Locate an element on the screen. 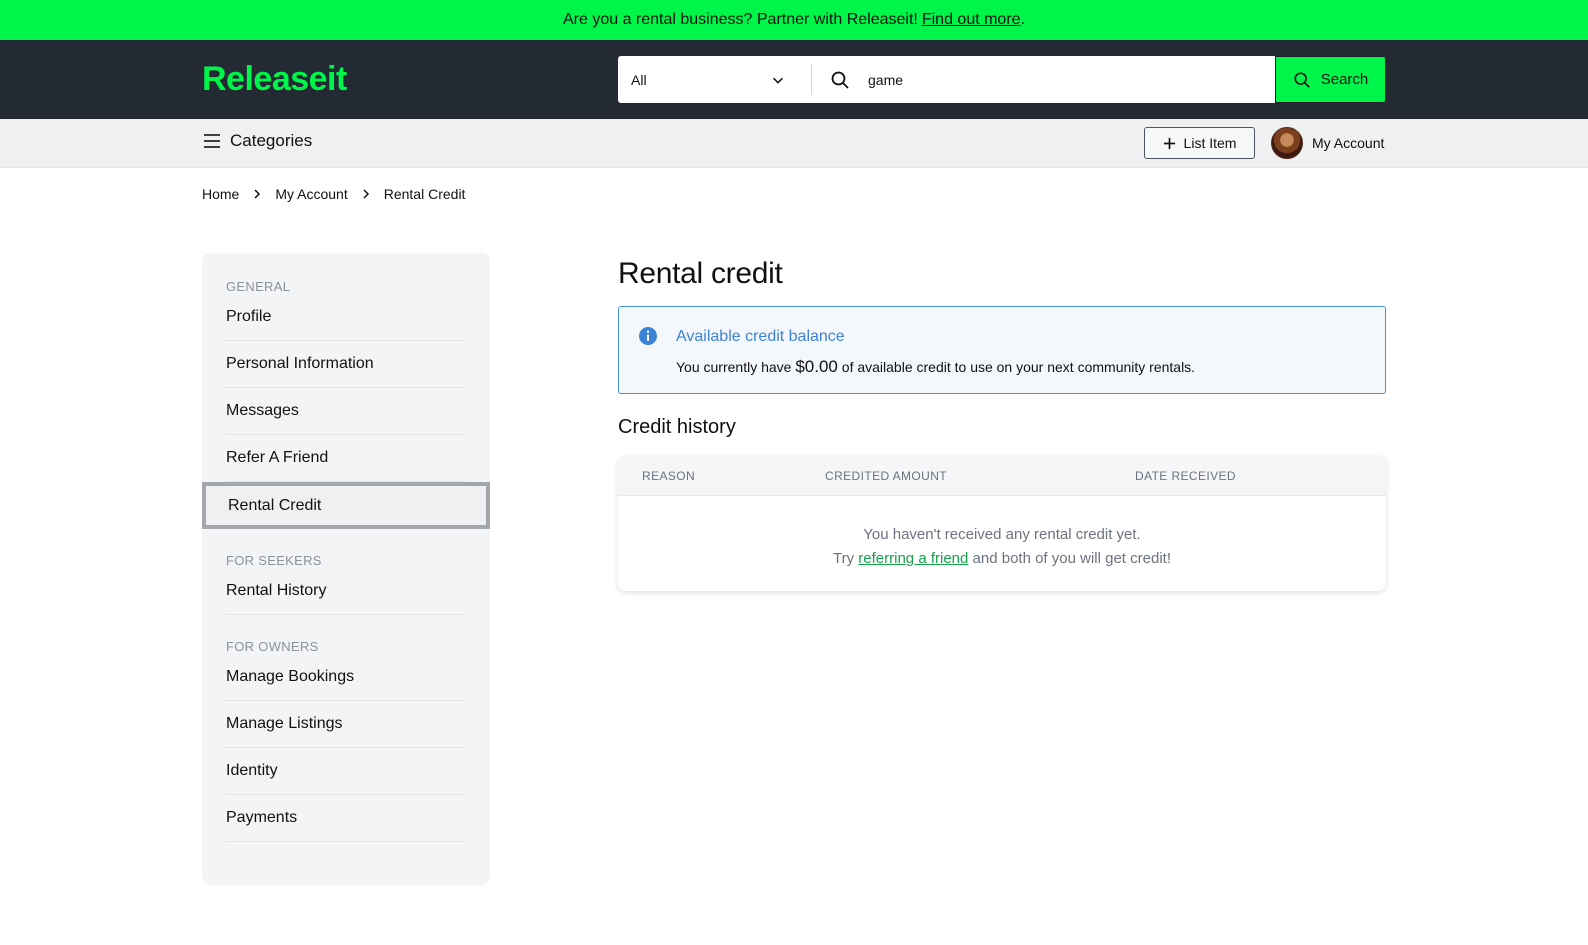 The width and height of the screenshot is (1588, 945). credit-amount: $0.00 is located at coordinates (816, 366).